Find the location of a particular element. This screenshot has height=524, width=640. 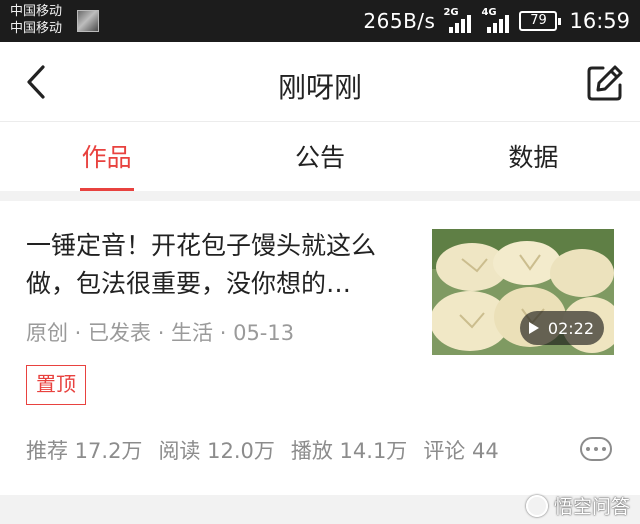

edit-icon is located at coordinates (605, 83).